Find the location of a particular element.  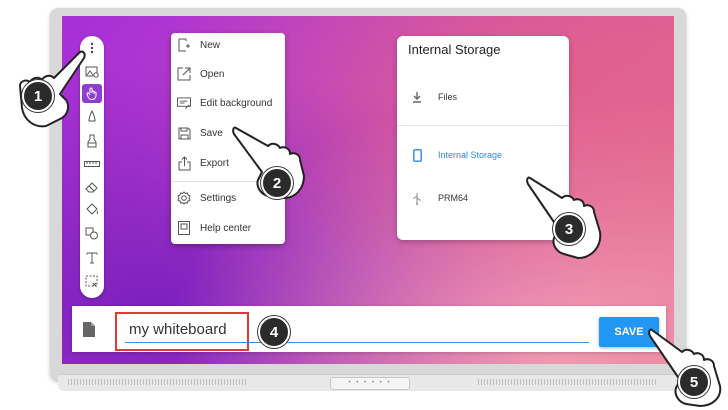

download-icon is located at coordinates (417, 97).